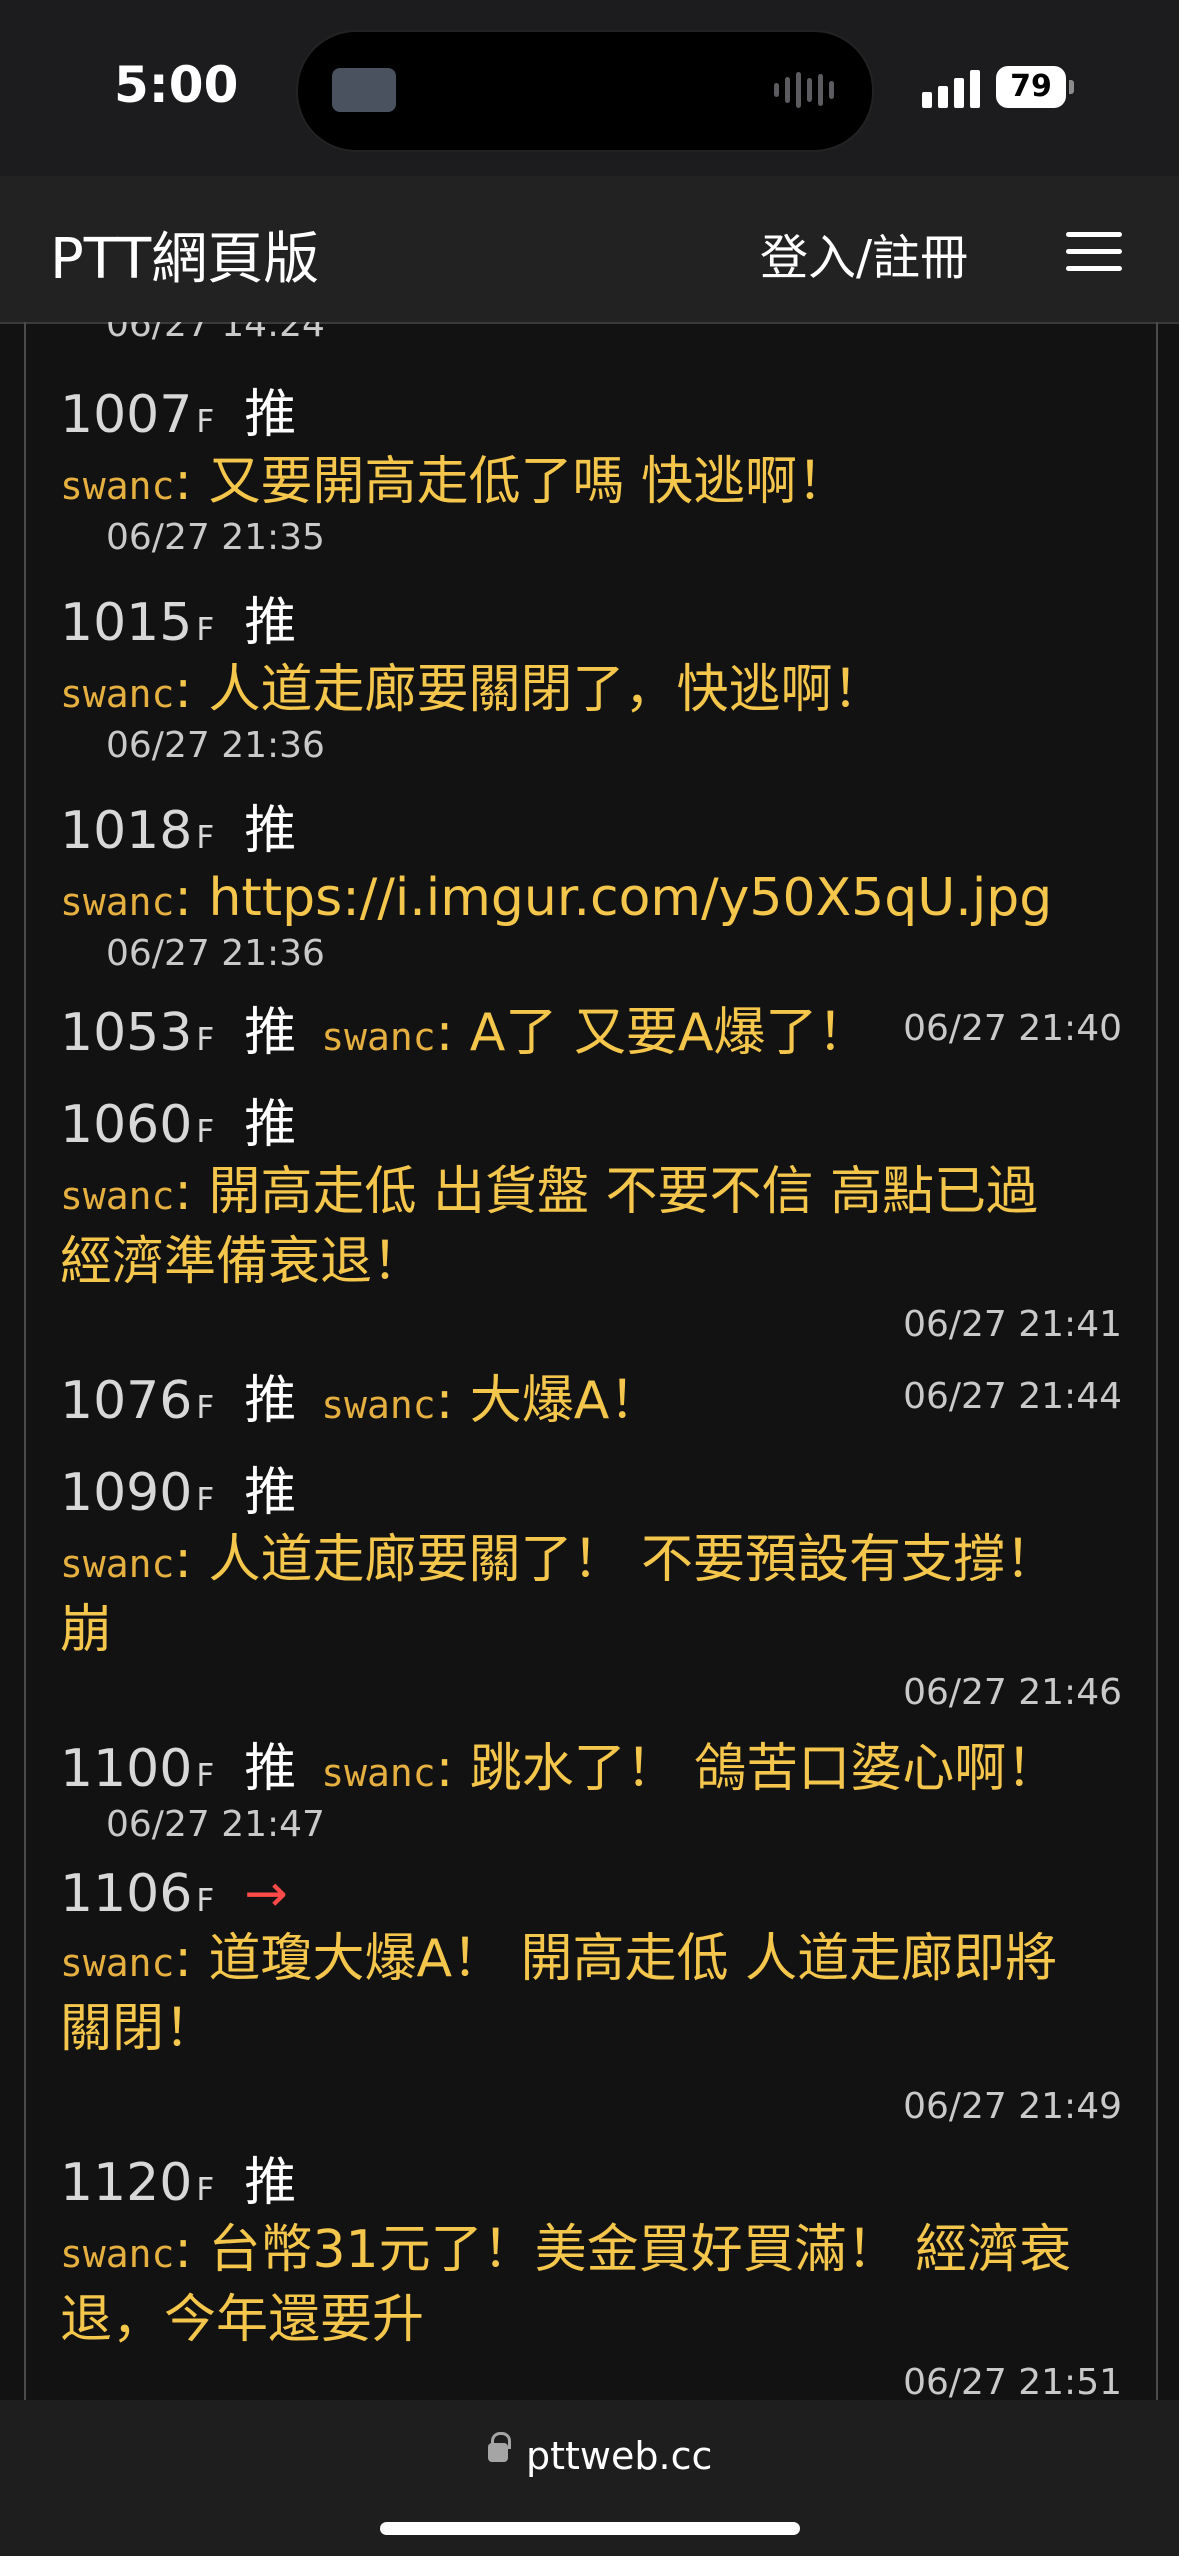 The width and height of the screenshot is (1179, 2556). What do you see at coordinates (1012, 1028) in the screenshot?
I see `push-time: 06/27 21:40` at bounding box center [1012, 1028].